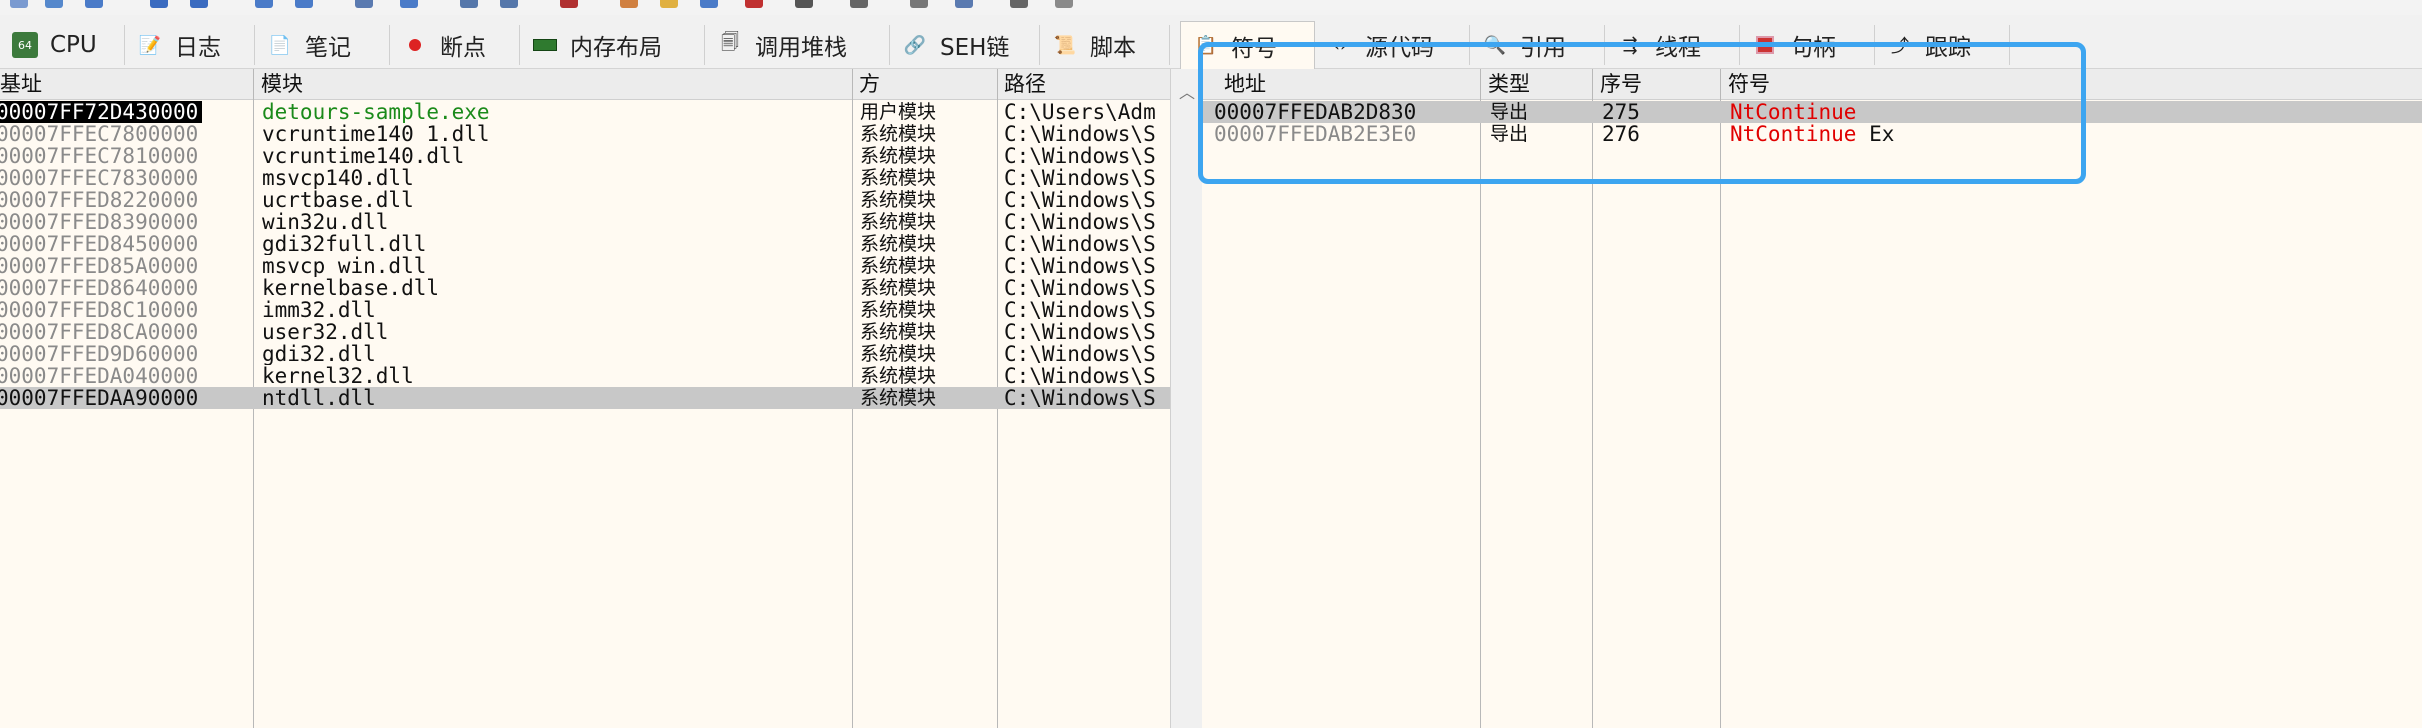  I want to click on call-stack-icon: 🗐, so click(730, 42).